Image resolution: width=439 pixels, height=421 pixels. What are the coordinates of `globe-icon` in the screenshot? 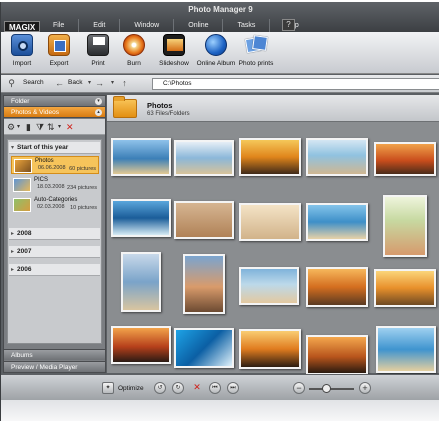 It's located at (216, 45).